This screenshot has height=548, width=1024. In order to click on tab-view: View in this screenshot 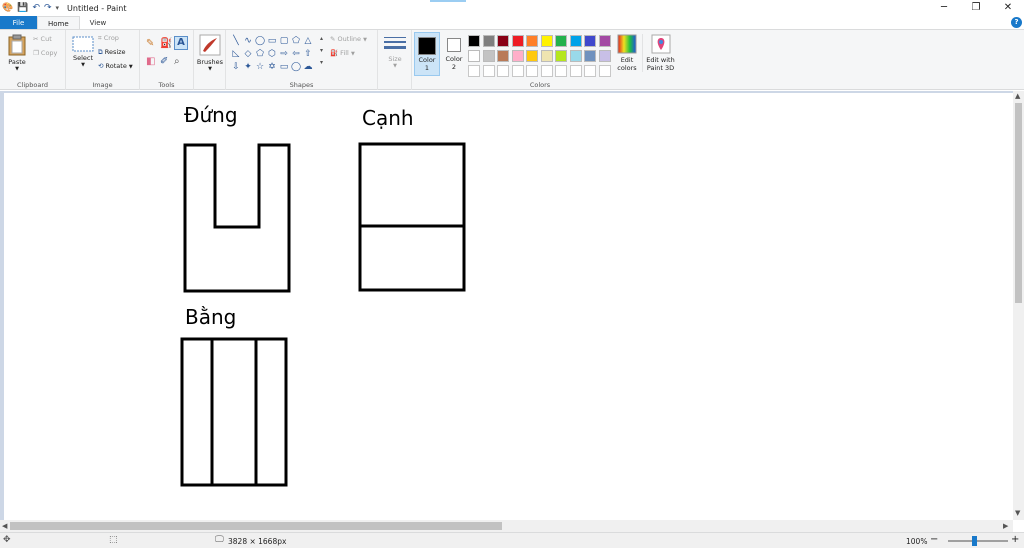, I will do `click(98, 22)`.